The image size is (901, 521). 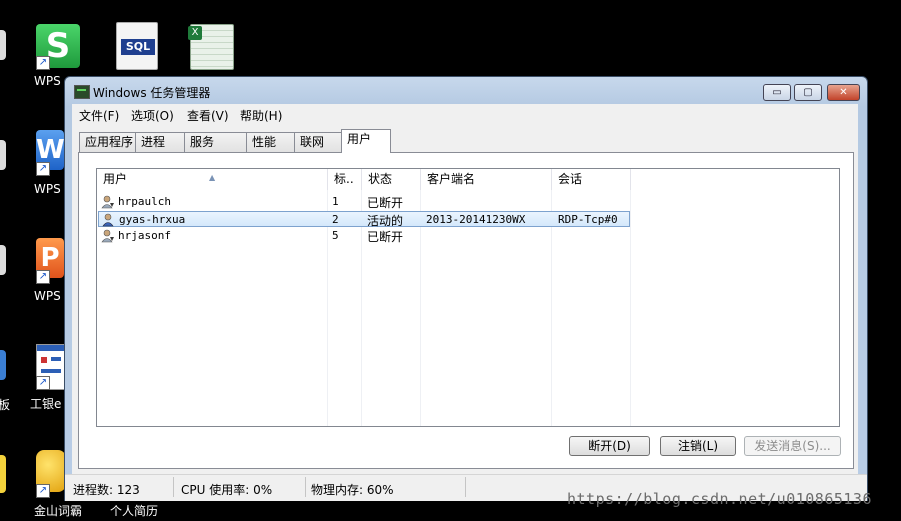 I want to click on sort-ascending-icon: ▲, so click(x=212, y=177).